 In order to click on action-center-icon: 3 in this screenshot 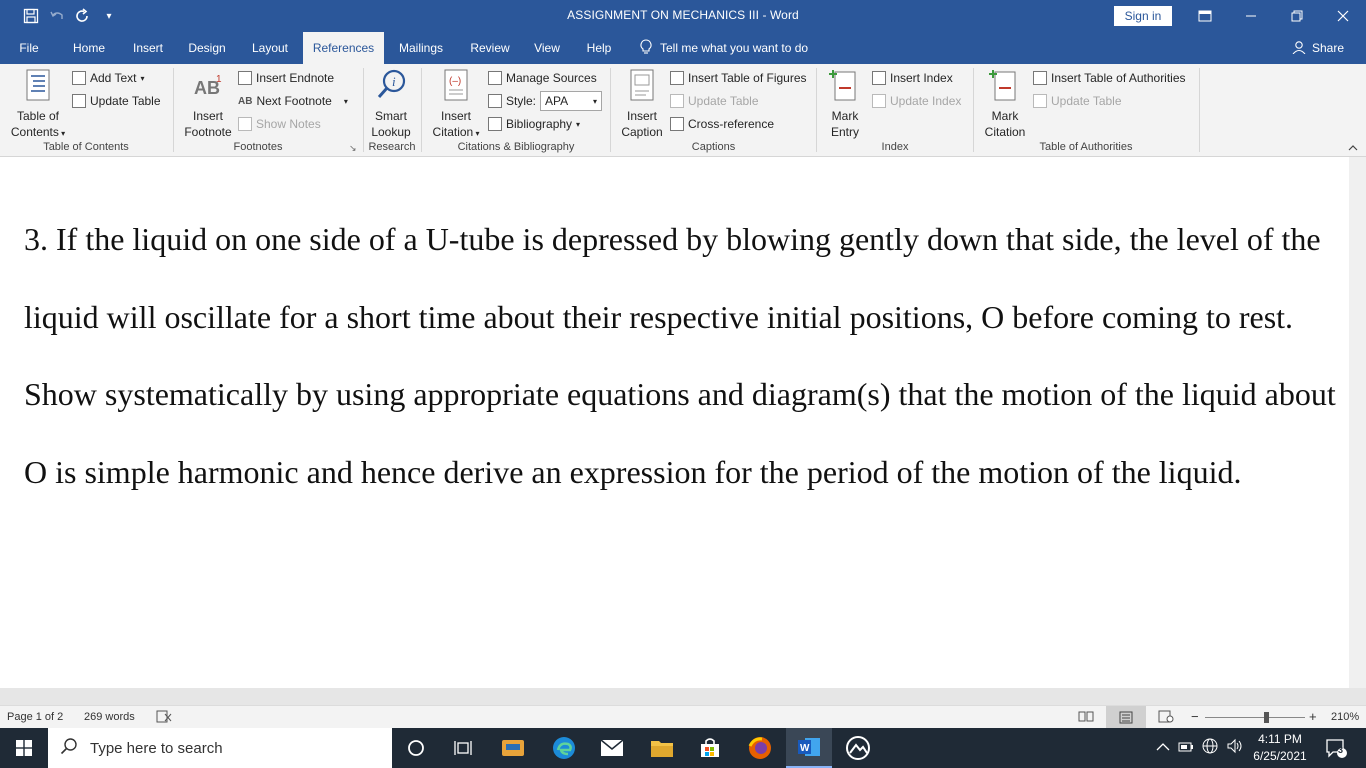, I will do `click(1336, 748)`.